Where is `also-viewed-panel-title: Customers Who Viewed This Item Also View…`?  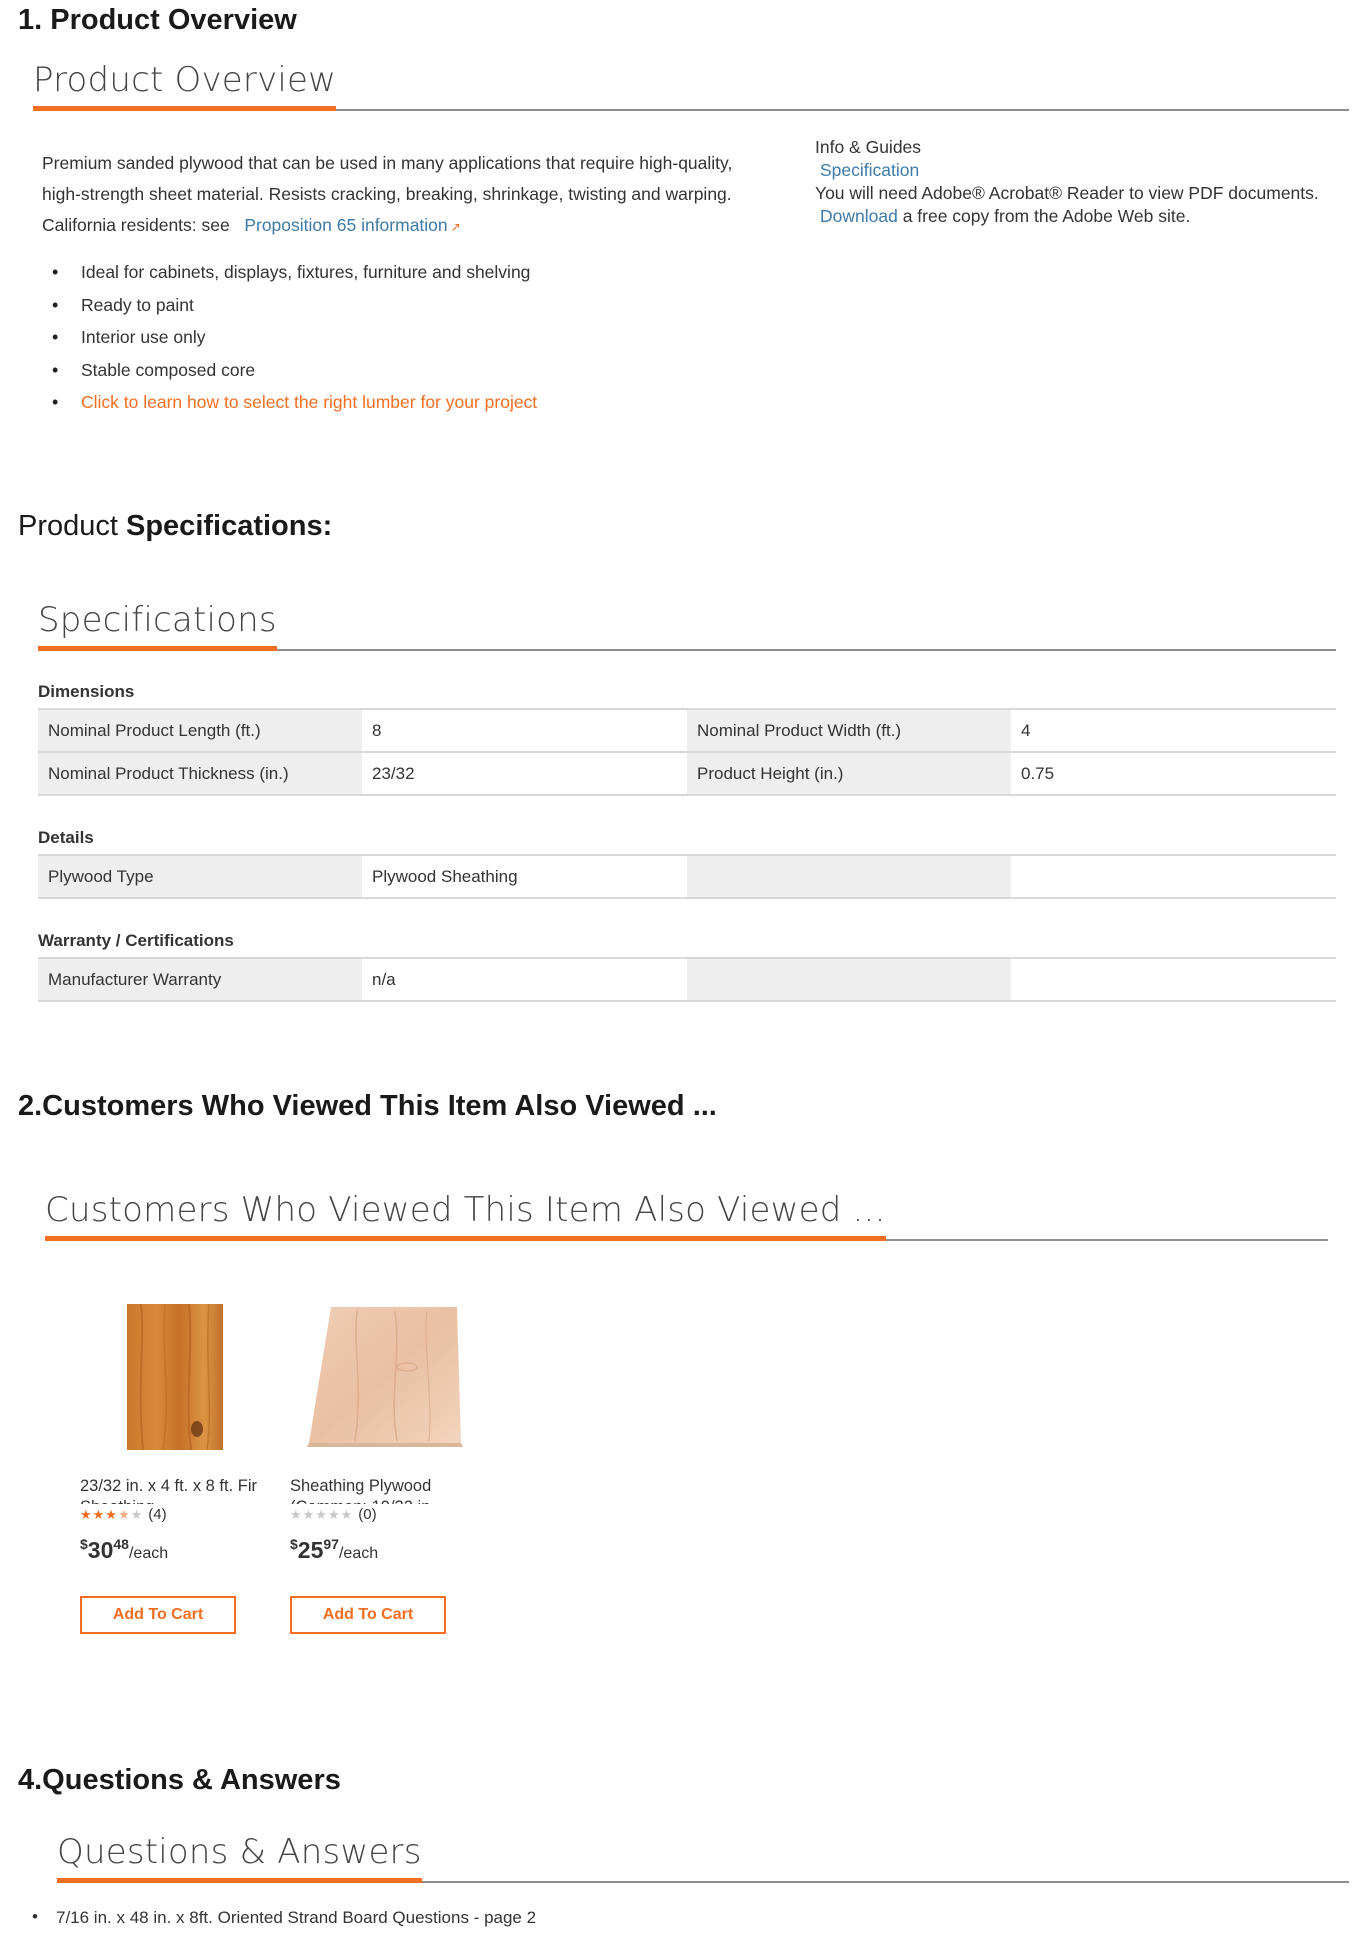 also-viewed-panel-title: Customers Who Viewed This Item Also View… is located at coordinates (465, 1215).